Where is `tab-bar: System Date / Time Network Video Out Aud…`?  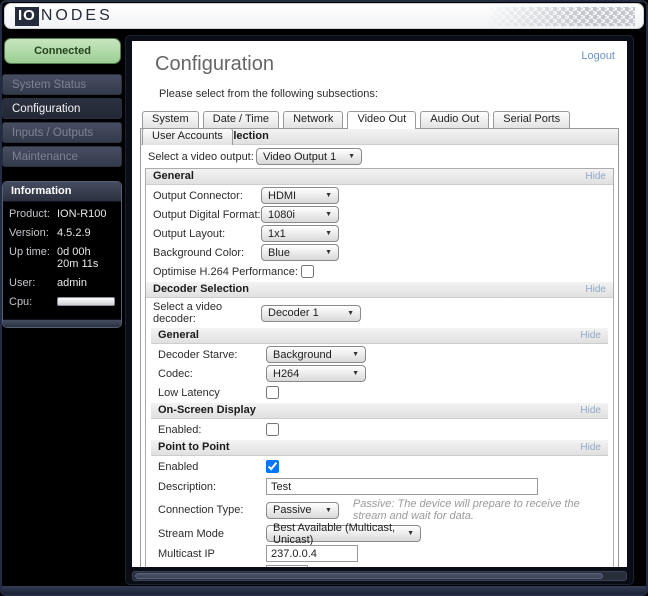
tab-bar: System Date / Time Network Video Out Aud… is located at coordinates (380, 128).